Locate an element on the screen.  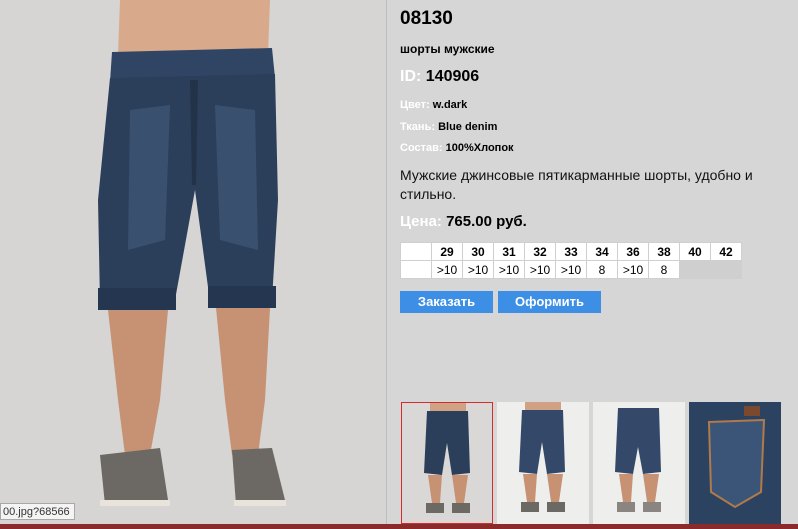
product-id: ID: 140906 is located at coordinates (439, 77).